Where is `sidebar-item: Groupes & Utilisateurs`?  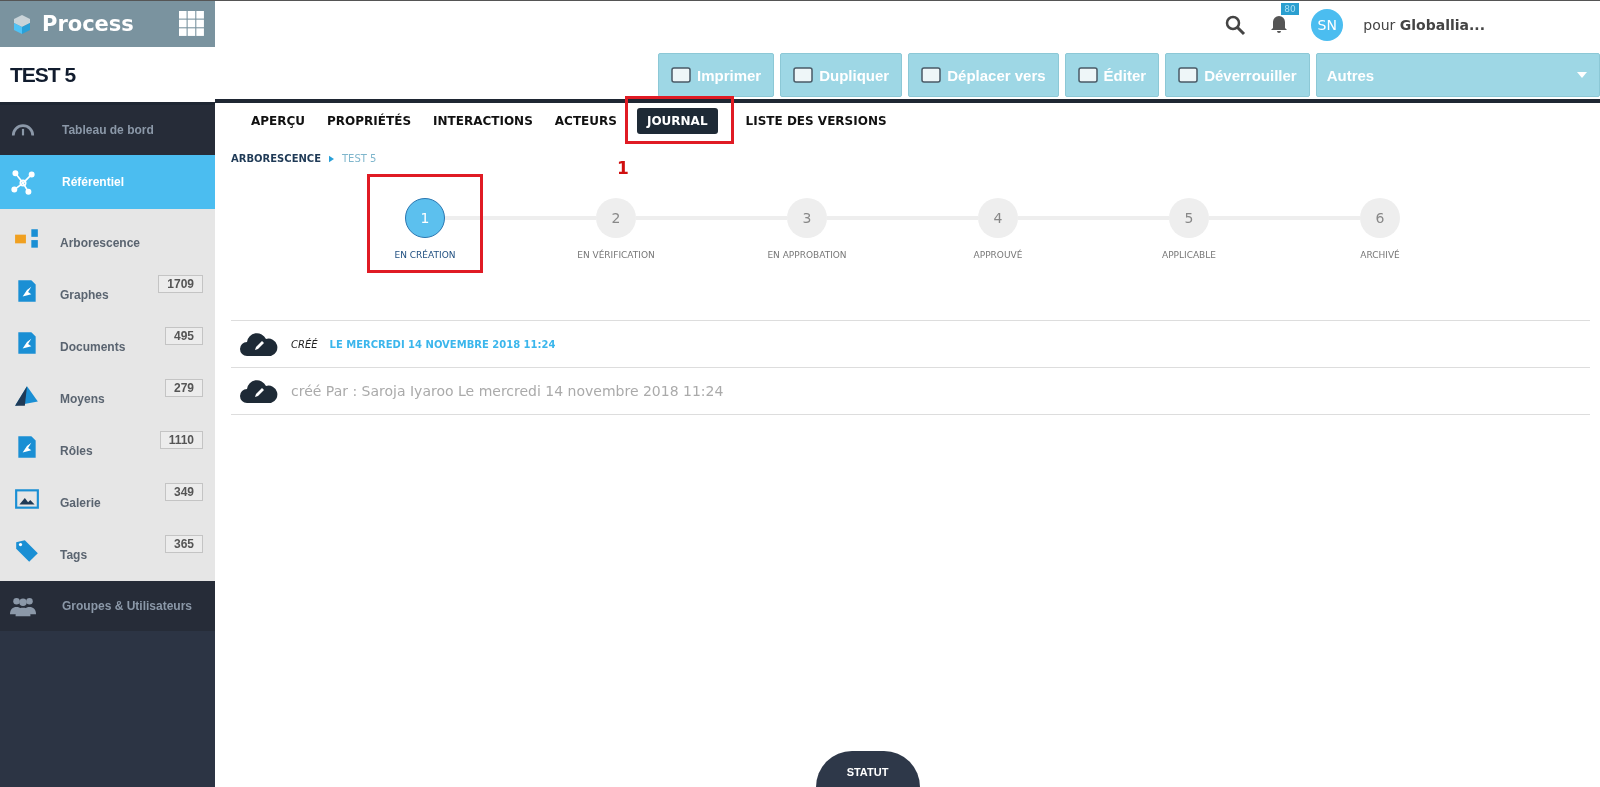
sidebar-item: Groupes & Utilisateurs is located at coordinates (107, 606).